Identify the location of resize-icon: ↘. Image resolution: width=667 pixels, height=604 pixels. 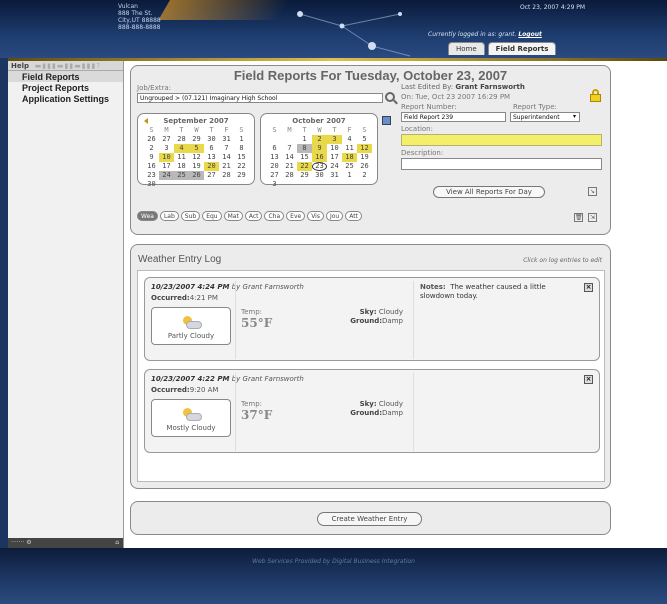
(592, 191).